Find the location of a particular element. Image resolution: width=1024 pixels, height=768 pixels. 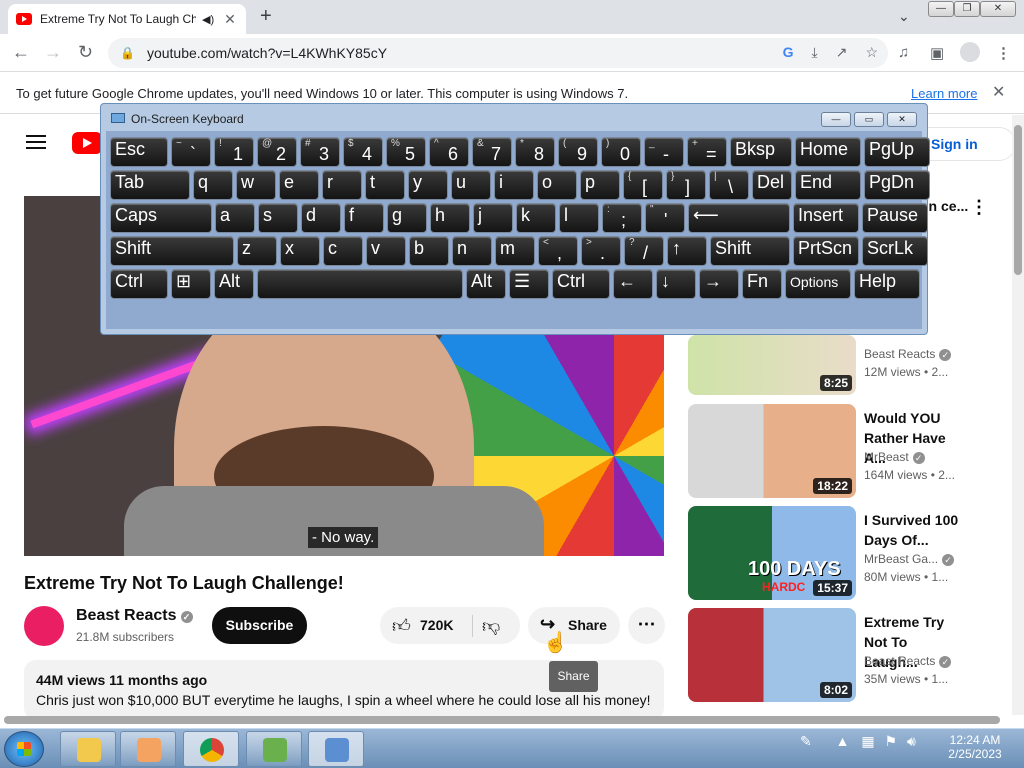

osk-key: | \ is located at coordinates (729, 185).